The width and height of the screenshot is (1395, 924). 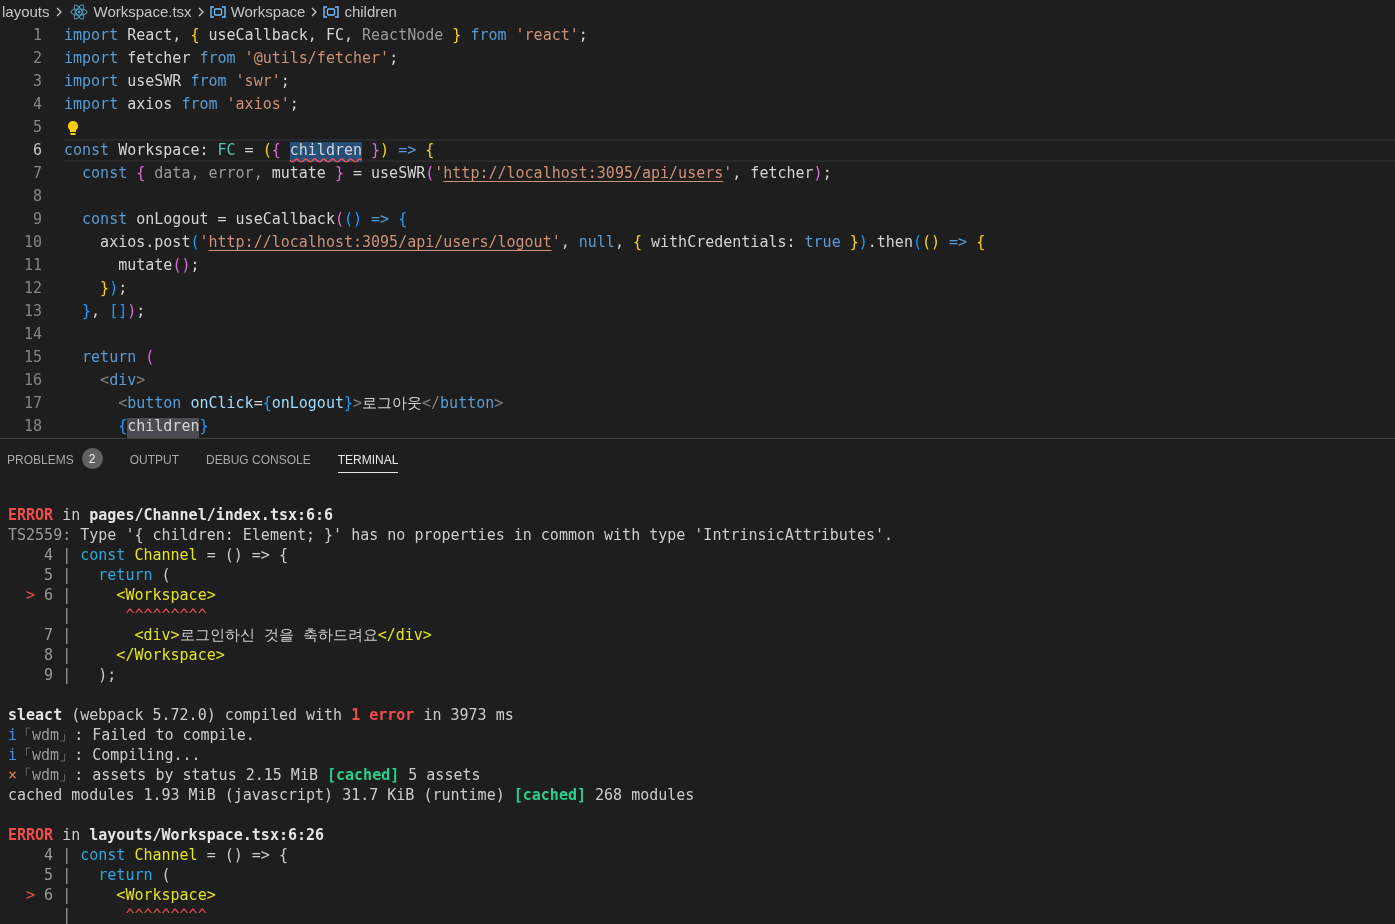 What do you see at coordinates (326, 36) in the screenshot?
I see `code-line: import React, { useCallback, FC, ReactNode } from 'react';` at bounding box center [326, 36].